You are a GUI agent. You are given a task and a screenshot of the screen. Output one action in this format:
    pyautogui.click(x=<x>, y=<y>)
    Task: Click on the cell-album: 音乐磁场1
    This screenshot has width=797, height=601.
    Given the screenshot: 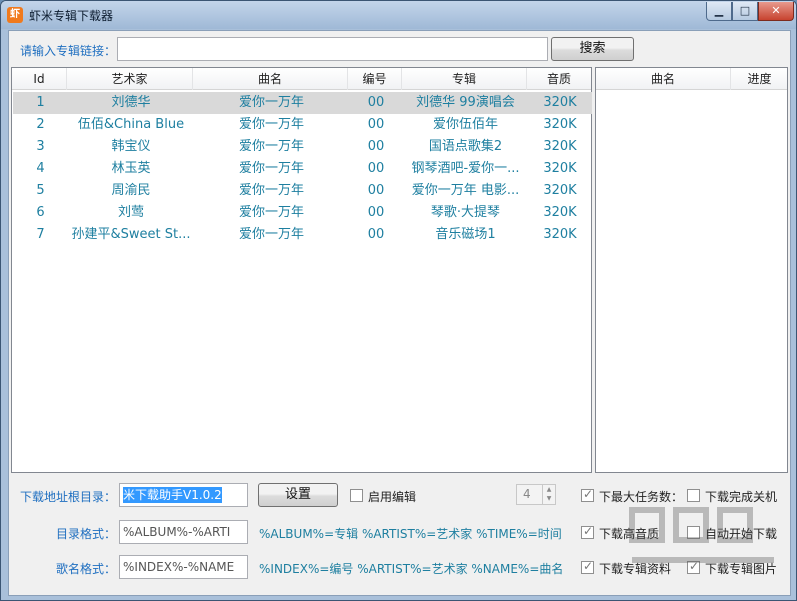 What is the action you would take?
    pyautogui.click(x=465, y=234)
    